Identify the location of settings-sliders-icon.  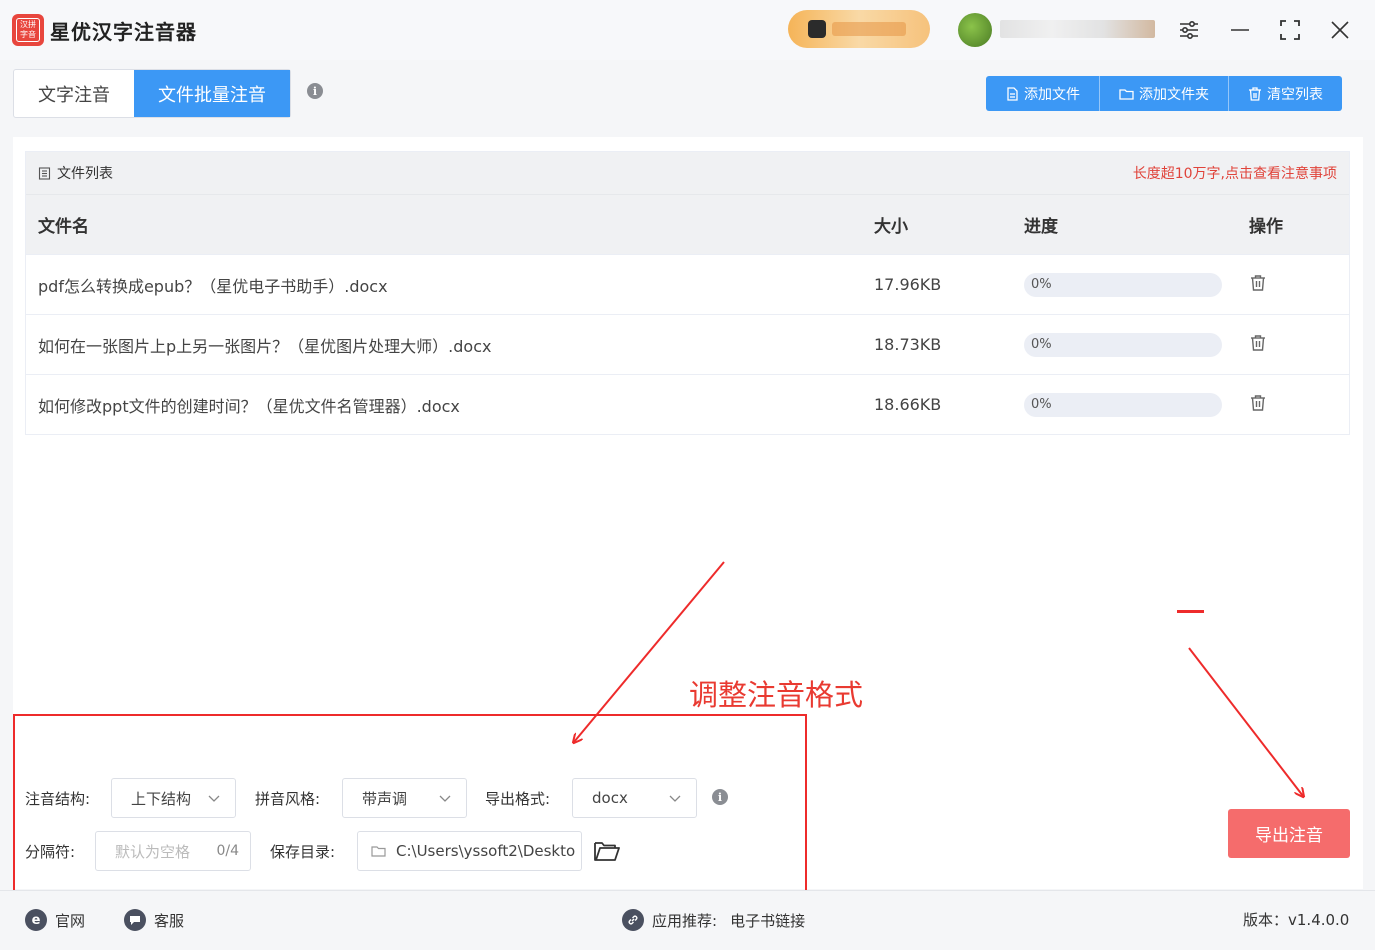
(1189, 30).